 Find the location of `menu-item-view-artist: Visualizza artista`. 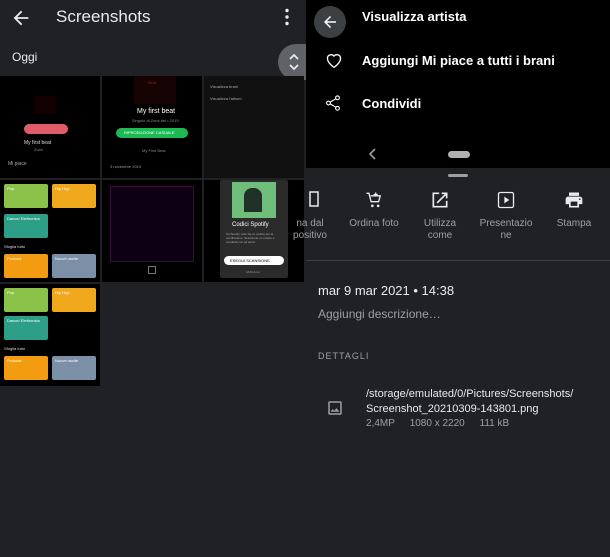

menu-item-view-artist: Visualizza artista is located at coordinates (414, 16).